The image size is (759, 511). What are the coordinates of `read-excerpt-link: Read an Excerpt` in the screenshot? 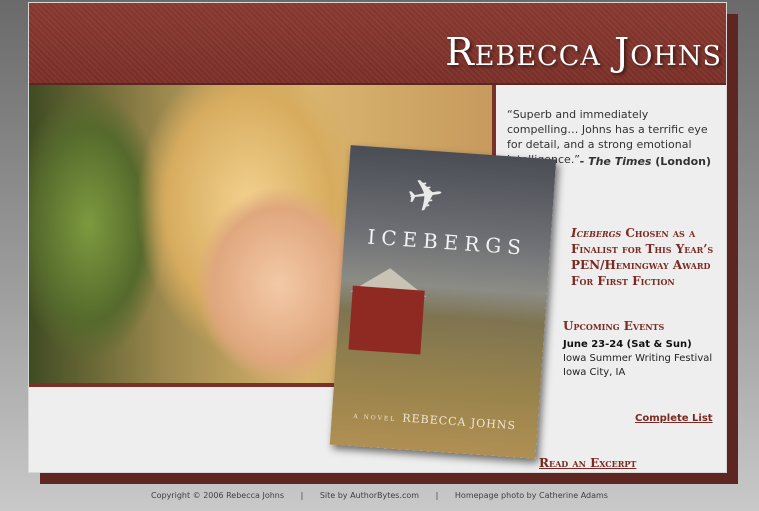 It's located at (587, 463).